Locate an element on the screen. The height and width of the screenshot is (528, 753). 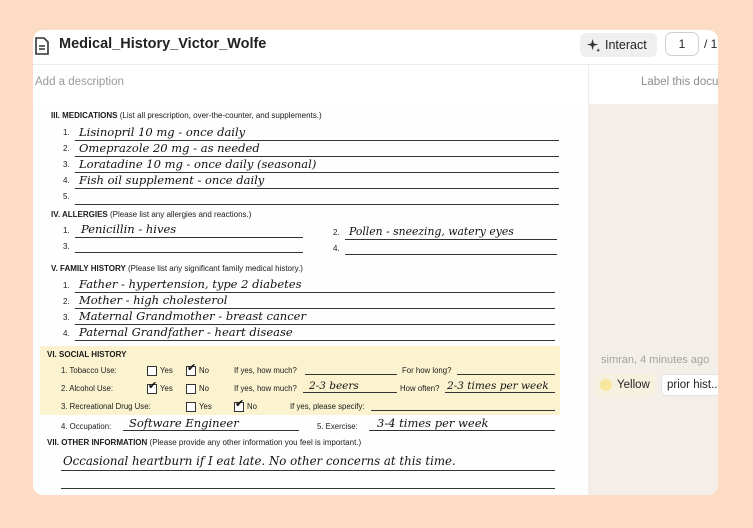
color-tag-label: Yellow is located at coordinates (633, 385).